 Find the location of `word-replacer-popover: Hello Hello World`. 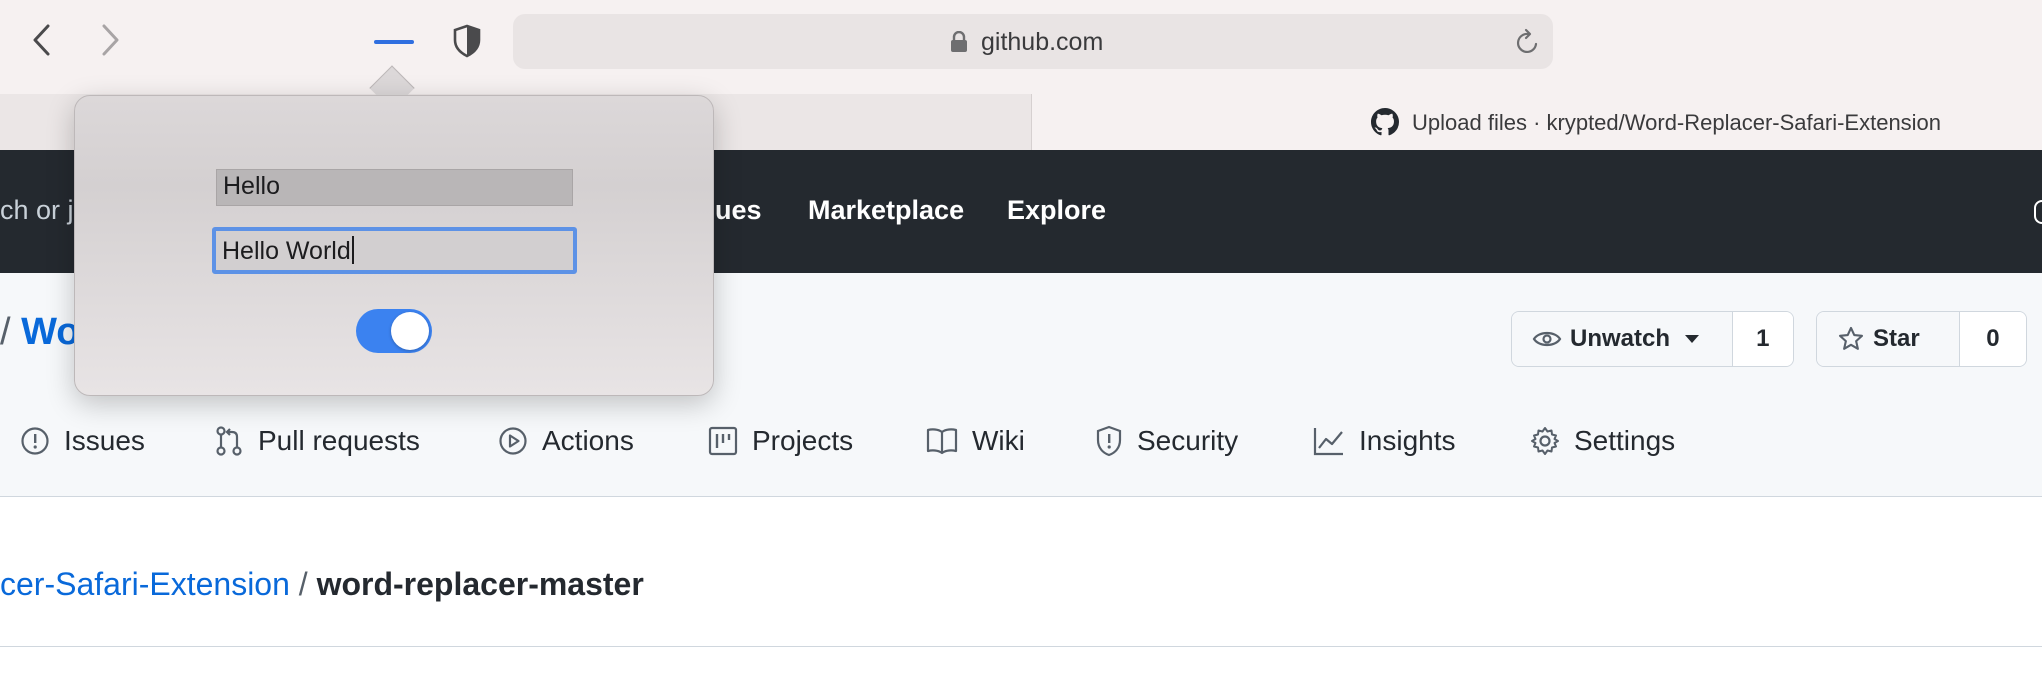

word-replacer-popover: Hello Hello World is located at coordinates (394, 245).